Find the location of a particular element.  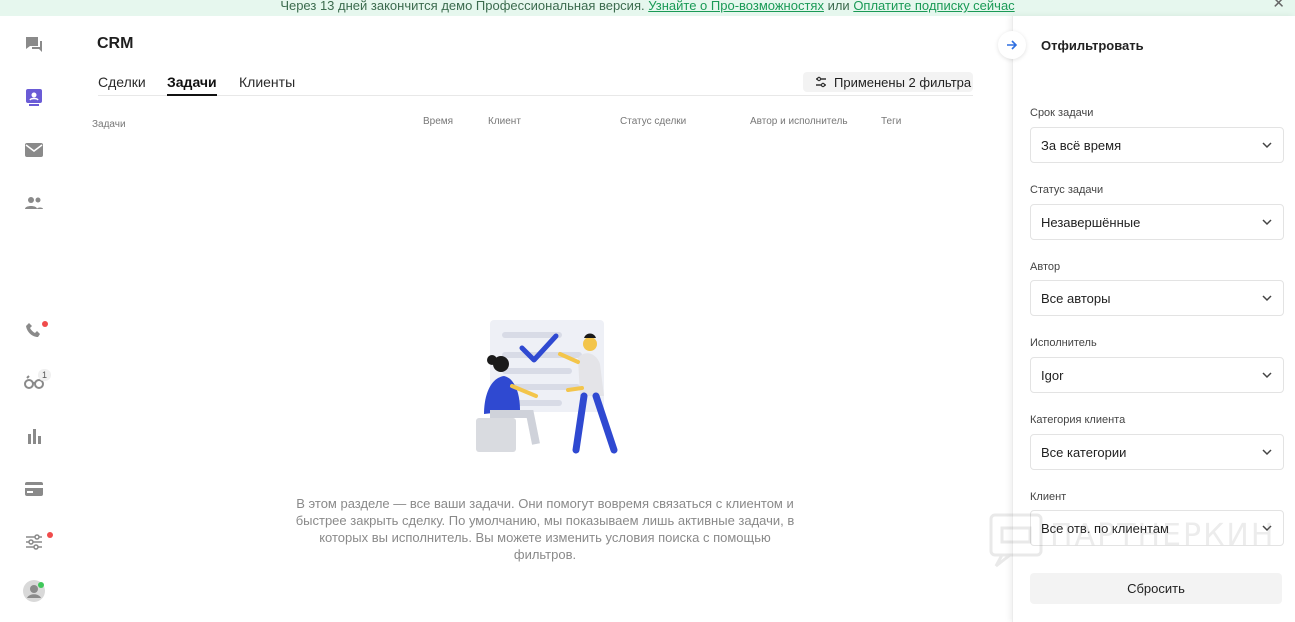

client-category-value: Все категории is located at coordinates (1084, 452).